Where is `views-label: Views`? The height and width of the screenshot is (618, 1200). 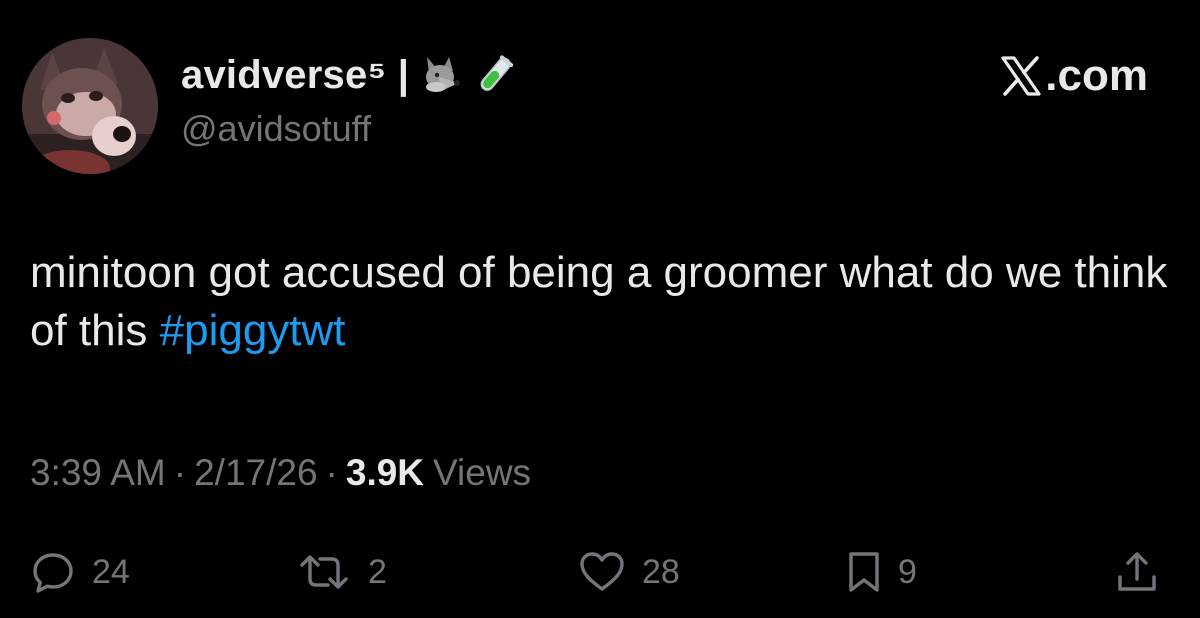 views-label: Views is located at coordinates (482, 473).